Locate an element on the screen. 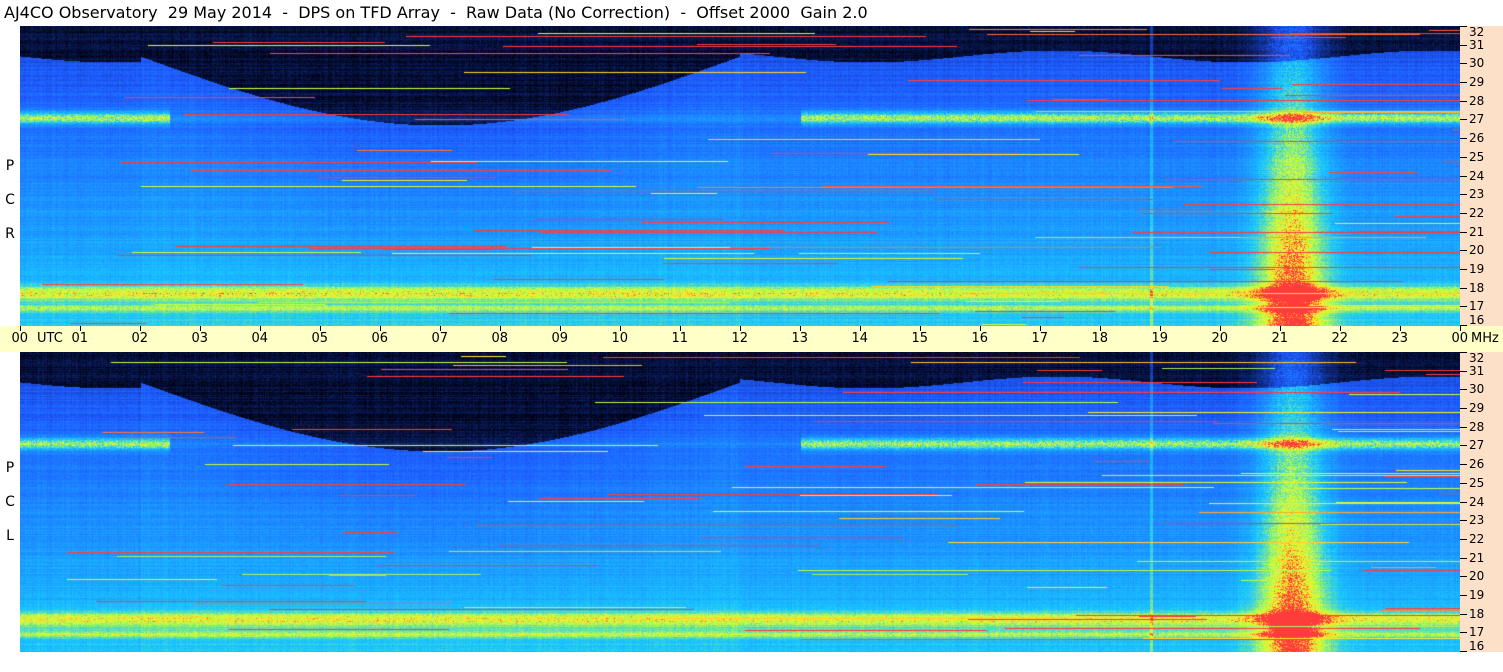  time-label: 07 is located at coordinates (440, 338).